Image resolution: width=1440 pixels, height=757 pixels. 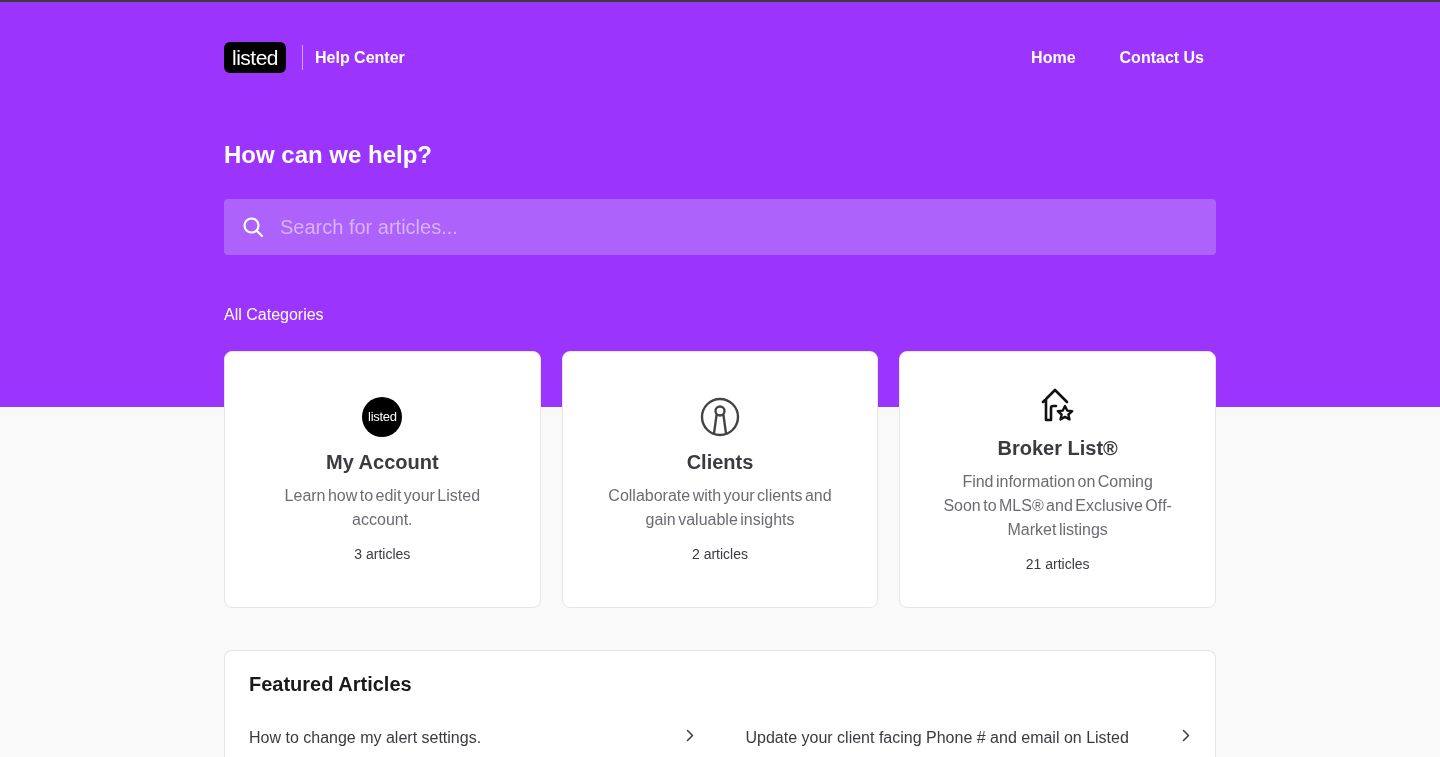 What do you see at coordinates (1057, 404) in the screenshot?
I see `house-star-icon` at bounding box center [1057, 404].